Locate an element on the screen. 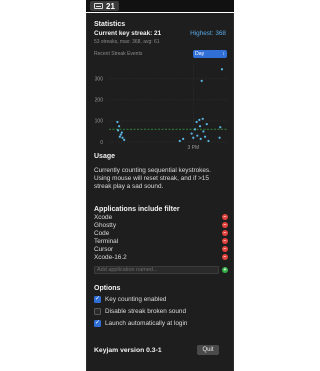 The height and width of the screenshot is (371, 320). range-select-value: Day is located at coordinates (200, 54).